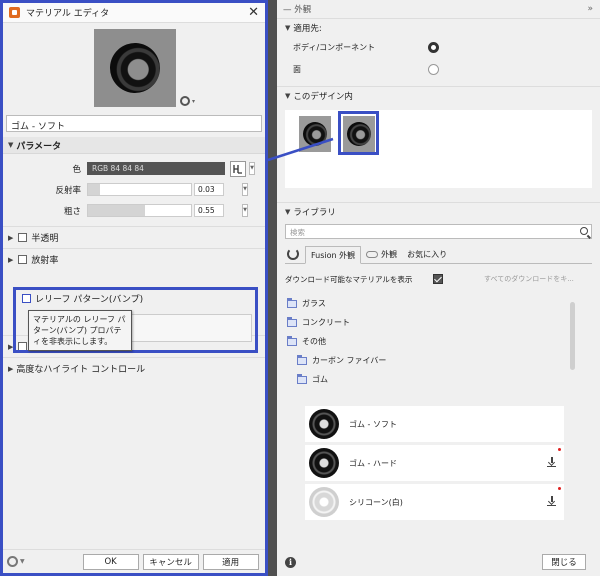  Describe the element at coordinates (45, 261) in the screenshot. I see `emission-label: 放射率` at that location.